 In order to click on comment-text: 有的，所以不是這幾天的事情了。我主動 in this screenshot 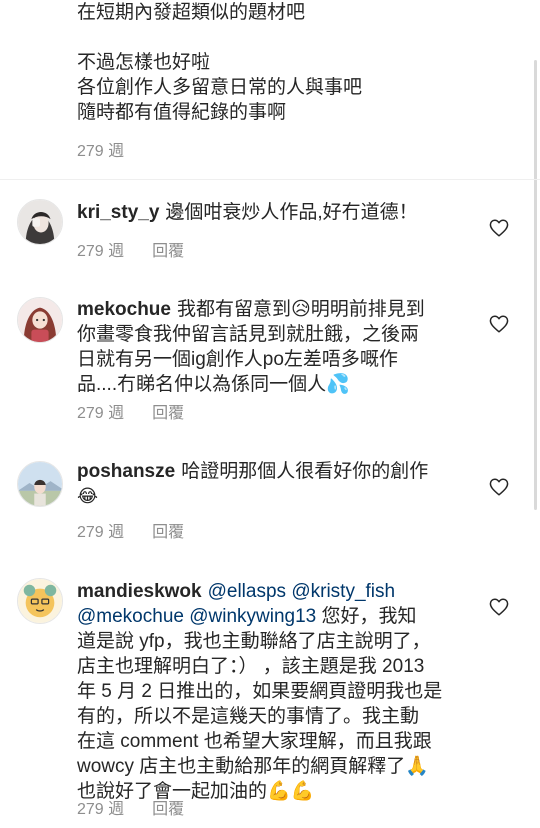, I will do `click(248, 716)`.